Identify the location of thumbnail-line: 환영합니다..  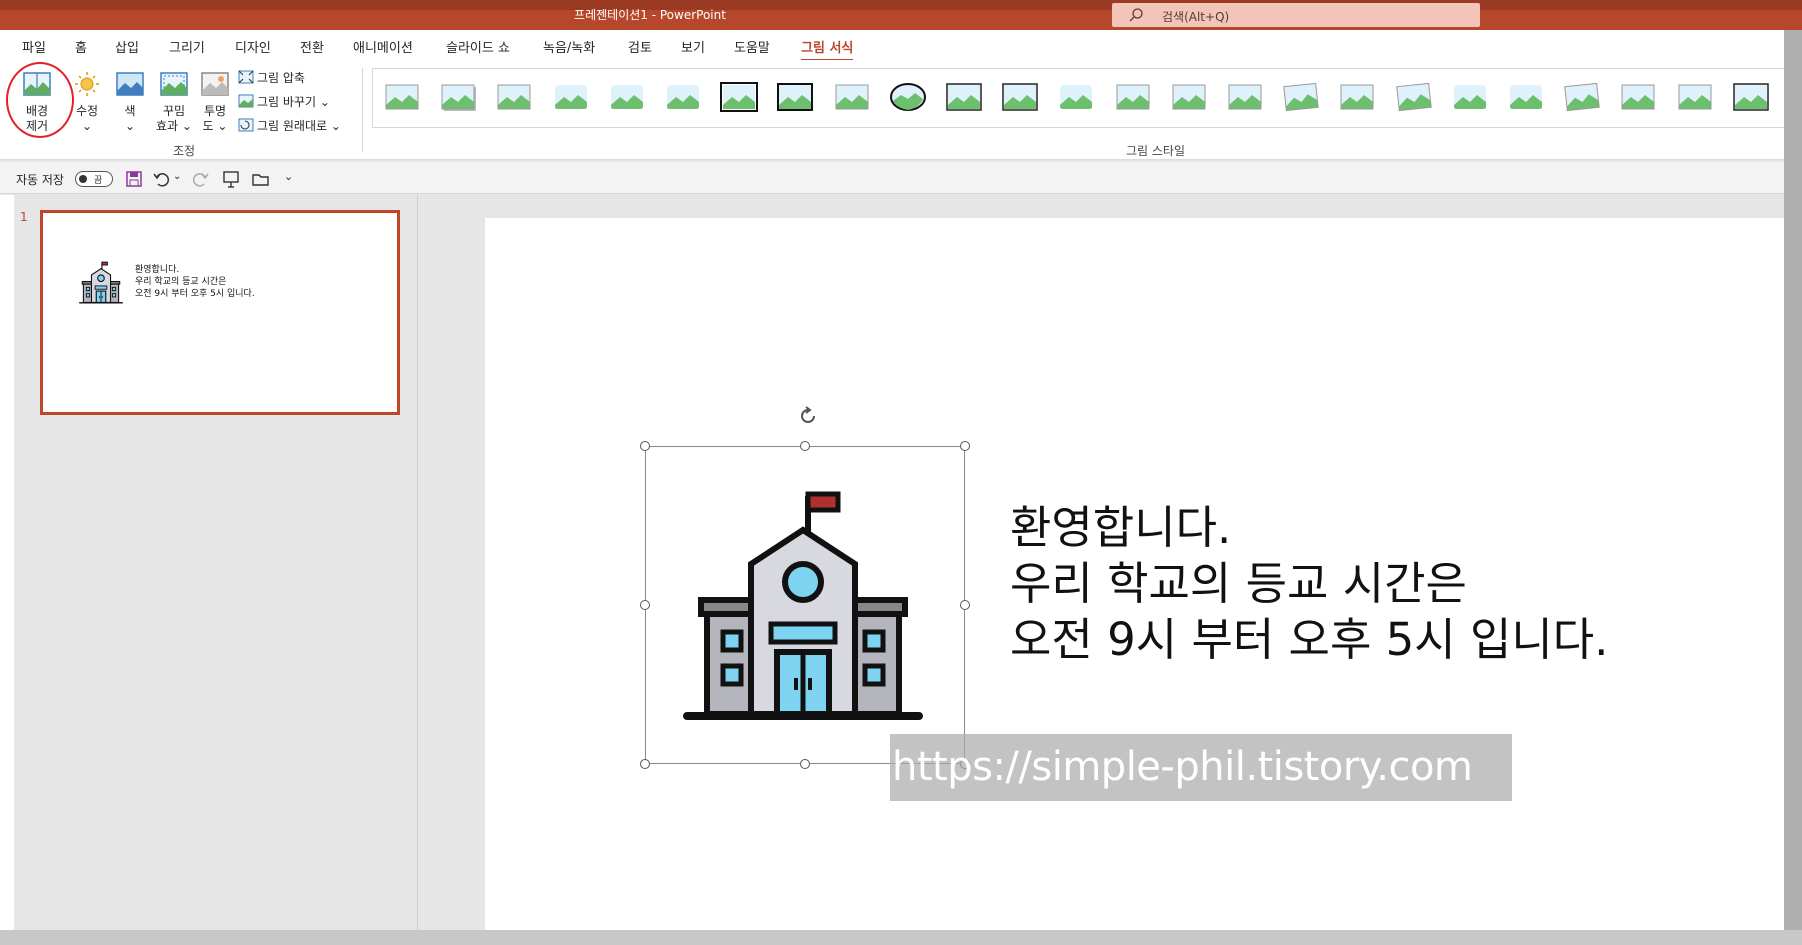
(157, 270).